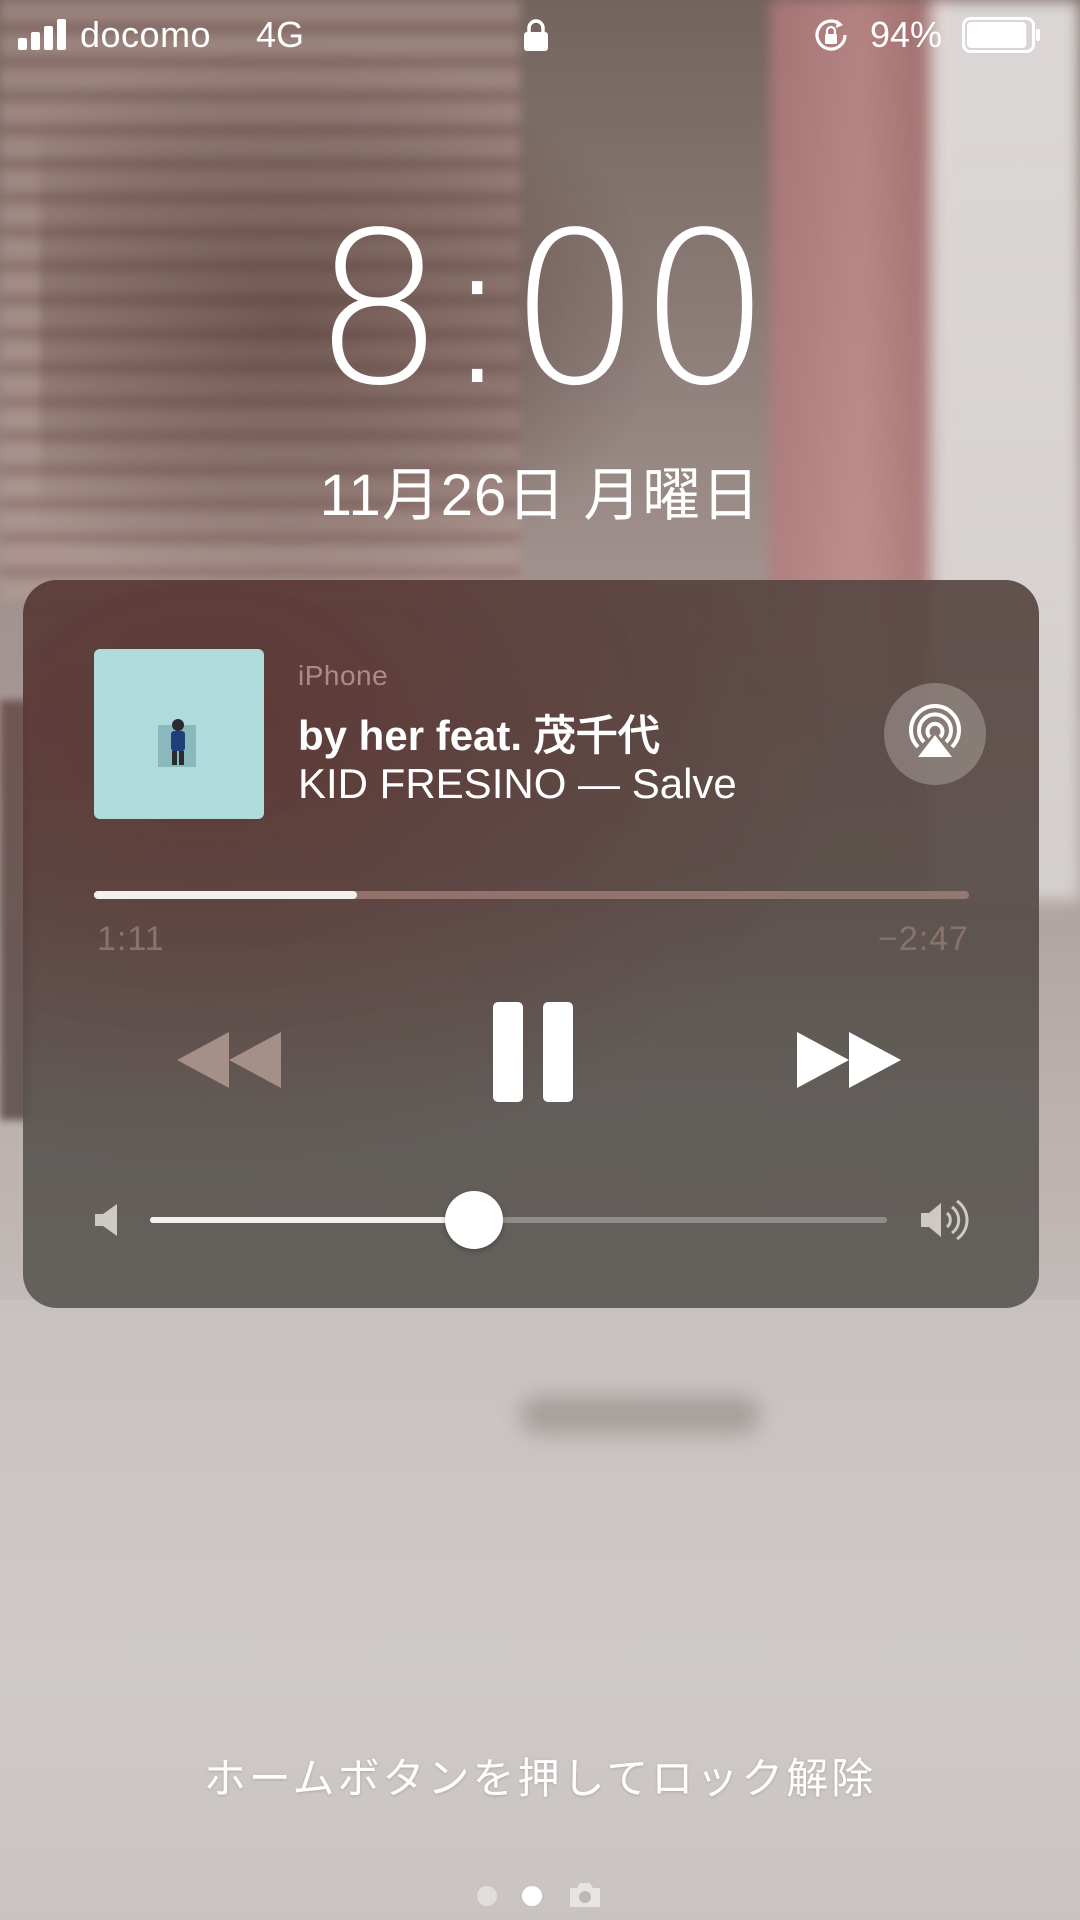 This screenshot has width=1080, height=1920. Describe the element at coordinates (585, 1895) in the screenshot. I see `camera-icon` at that location.